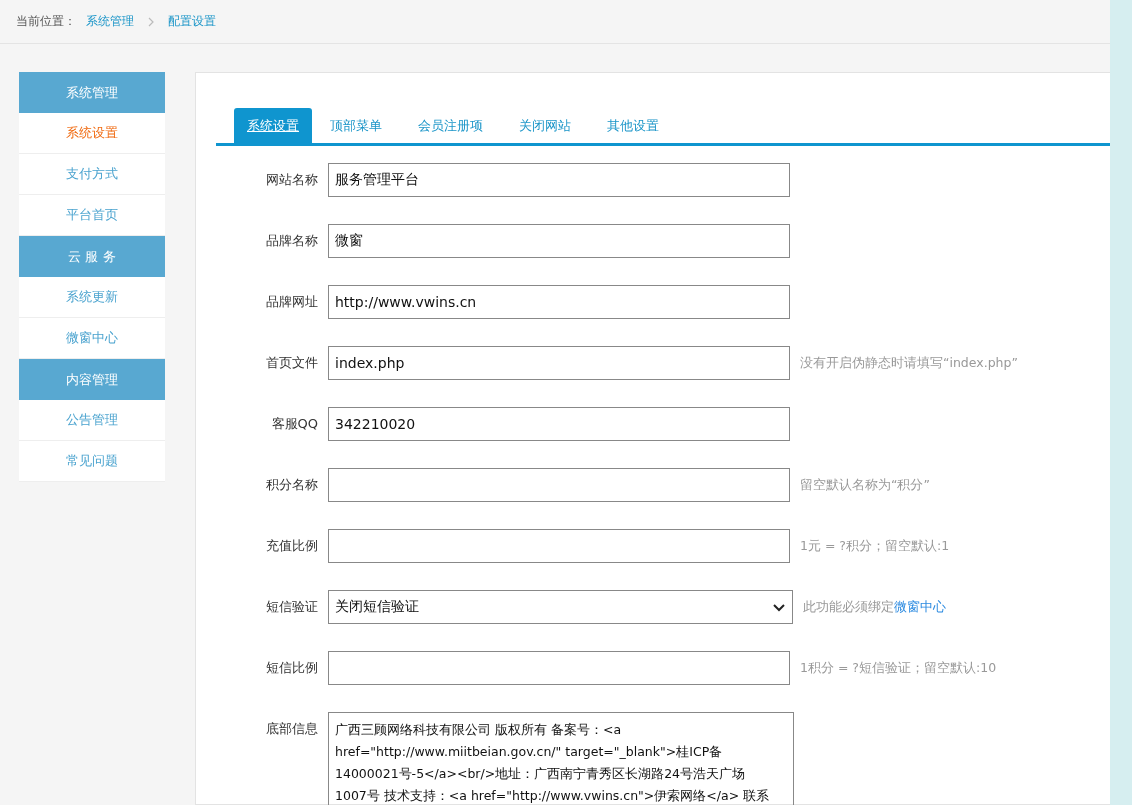 The width and height of the screenshot is (1132, 805). What do you see at coordinates (874, 607) in the screenshot?
I see `hint-text: 此功能必须绑定微窗中心` at bounding box center [874, 607].